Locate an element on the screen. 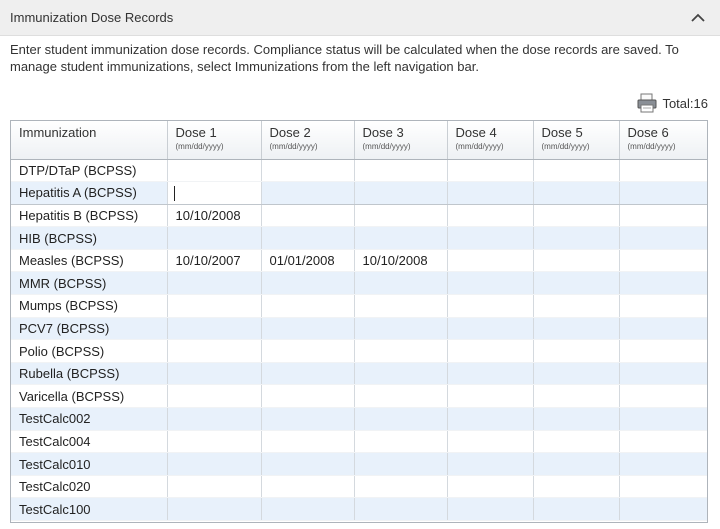 Image resolution: width=720 pixels, height=529 pixels. table-row: TestCalc010 is located at coordinates (359, 464).